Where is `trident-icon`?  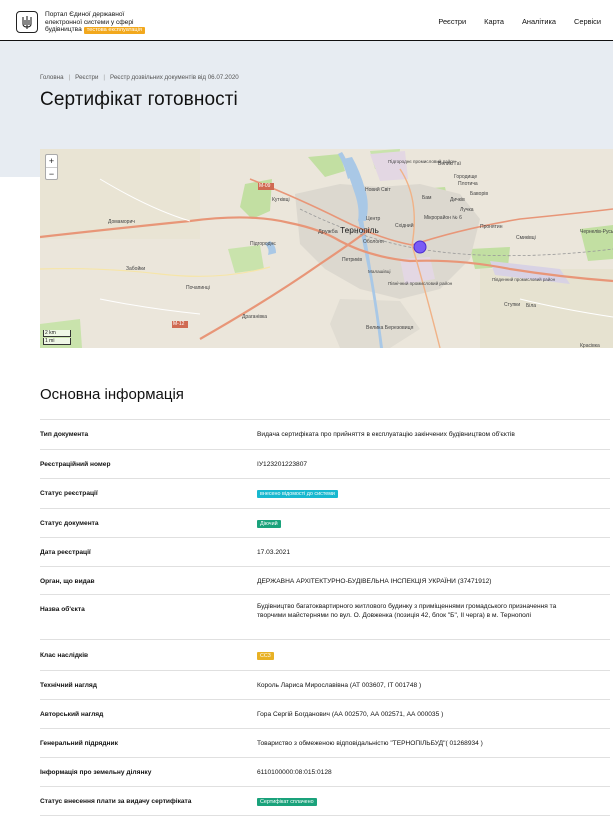
trident-icon is located at coordinates (27, 22).